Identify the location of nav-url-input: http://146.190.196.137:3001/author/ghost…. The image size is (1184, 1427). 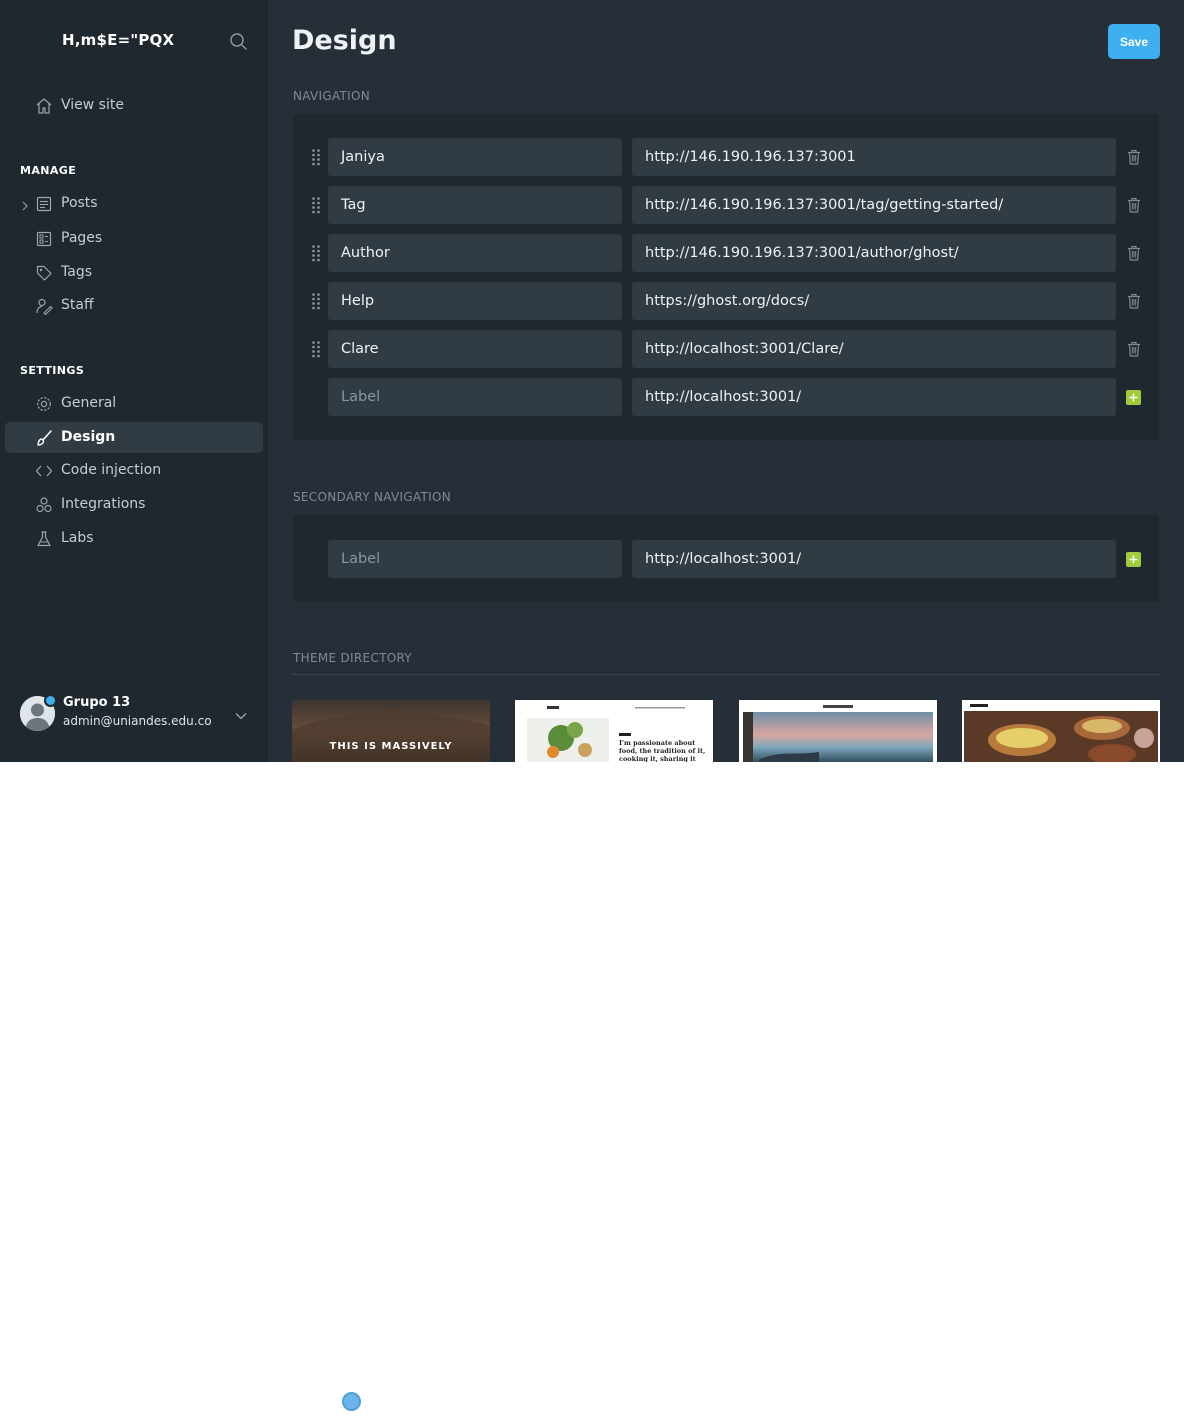
(874, 253).